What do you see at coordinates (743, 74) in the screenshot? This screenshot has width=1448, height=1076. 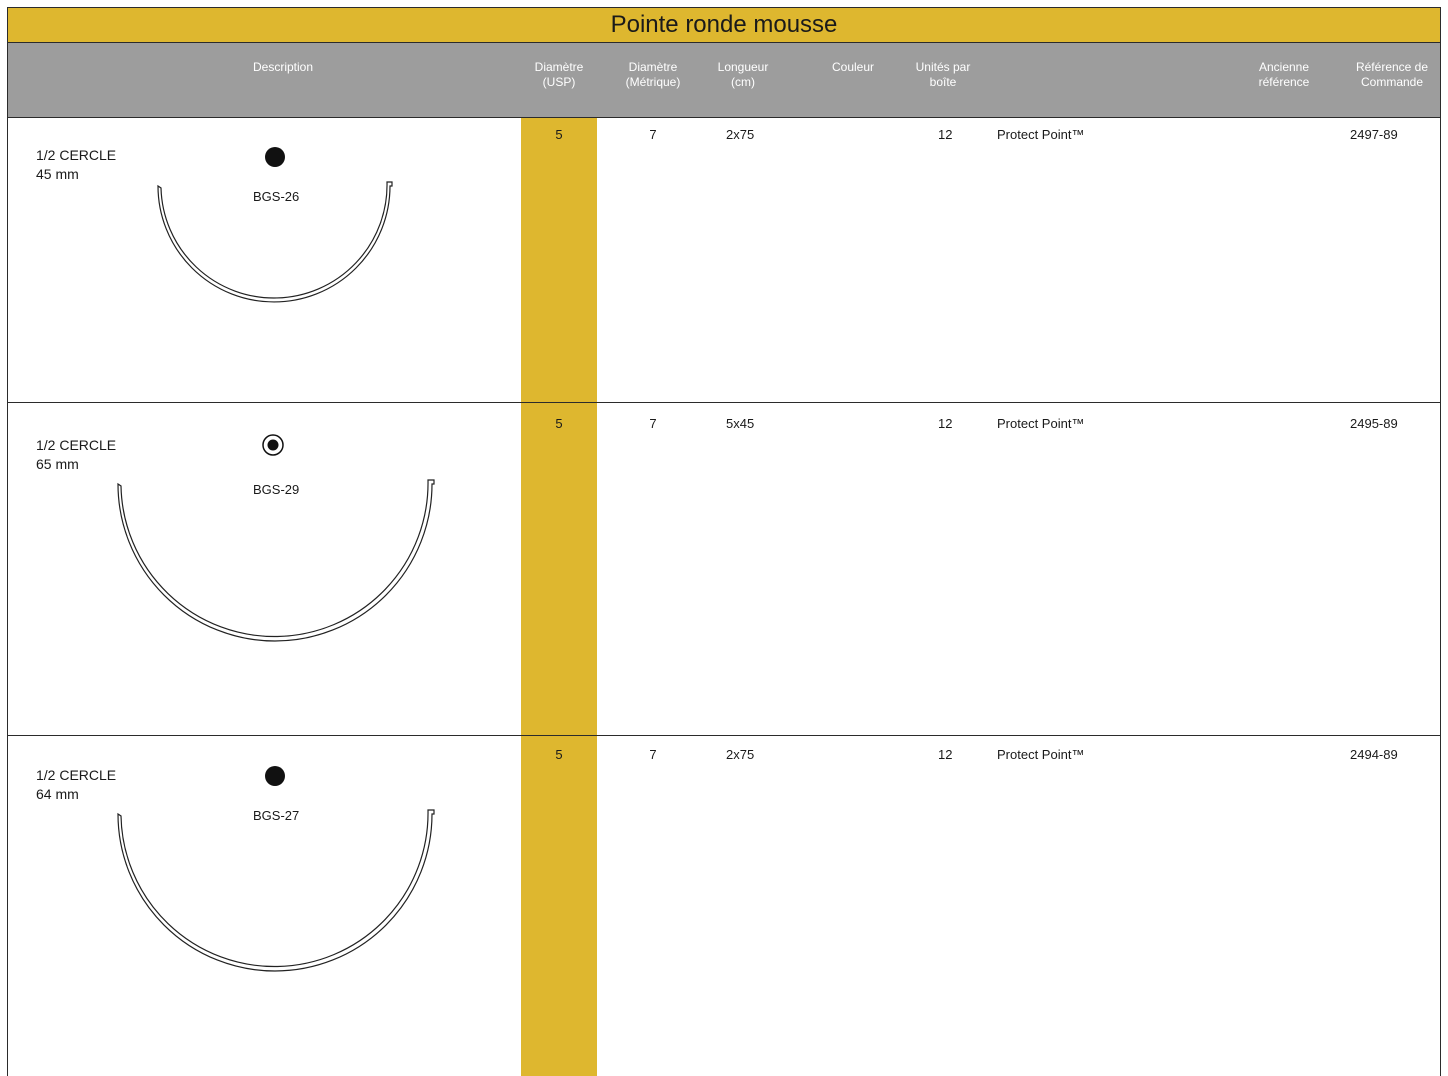 I see `header-longueur: Longueur (cm)` at bounding box center [743, 74].